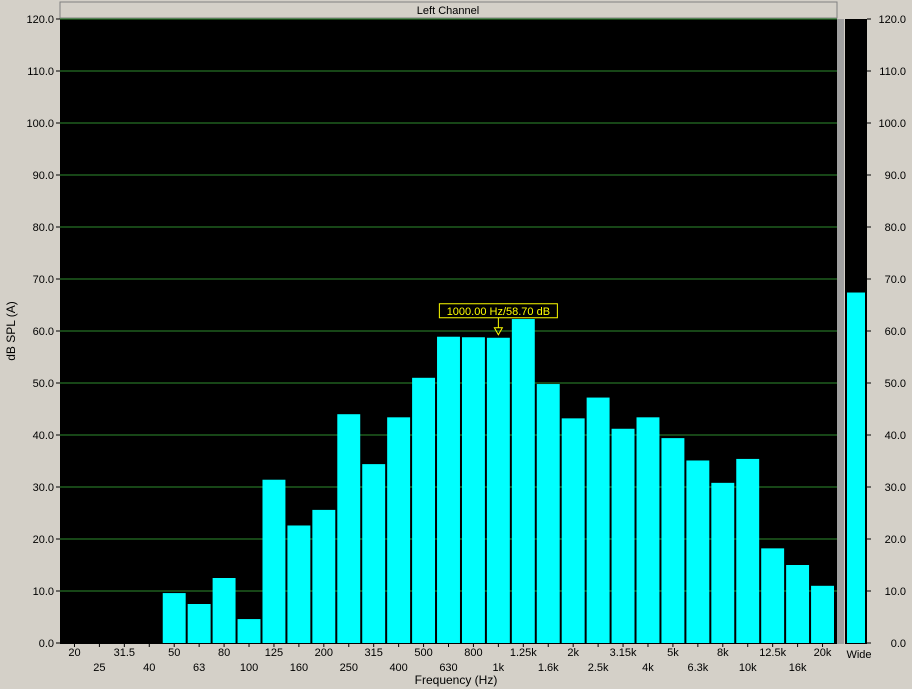  What do you see at coordinates (456, 680) in the screenshot?
I see `x-axis-label: Frequency (Hz)` at bounding box center [456, 680].